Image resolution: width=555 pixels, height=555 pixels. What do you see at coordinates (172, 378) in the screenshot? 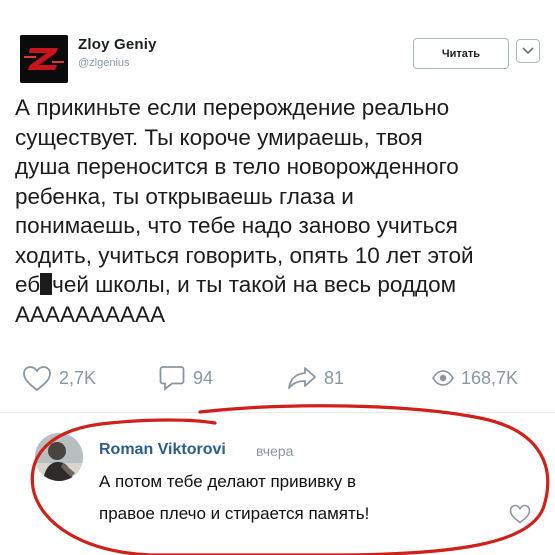
I see `reply-icon` at bounding box center [172, 378].